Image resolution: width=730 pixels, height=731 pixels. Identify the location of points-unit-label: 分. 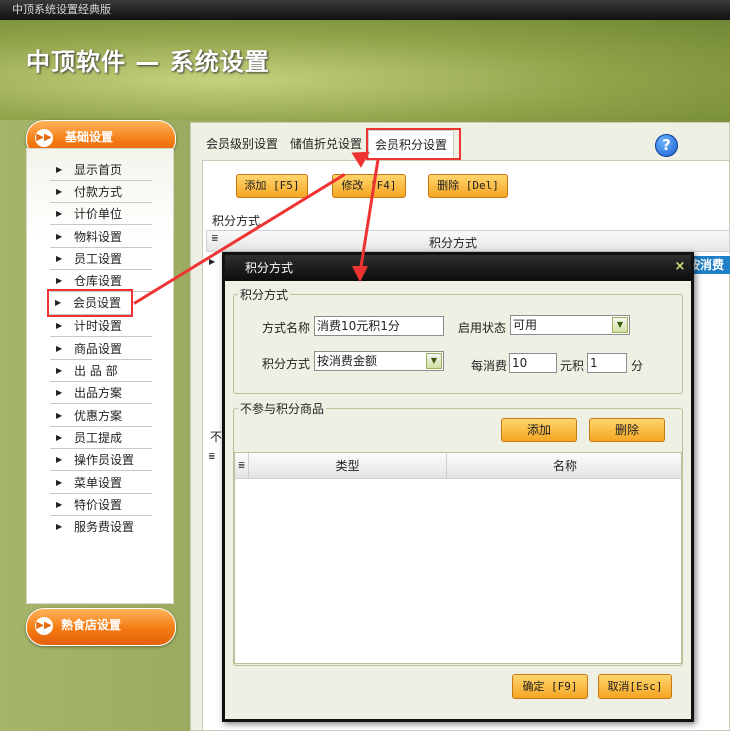
(637, 366).